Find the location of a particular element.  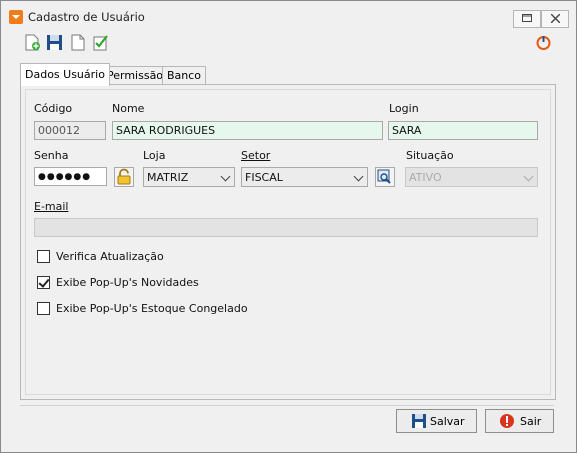

email-field is located at coordinates (286, 227).